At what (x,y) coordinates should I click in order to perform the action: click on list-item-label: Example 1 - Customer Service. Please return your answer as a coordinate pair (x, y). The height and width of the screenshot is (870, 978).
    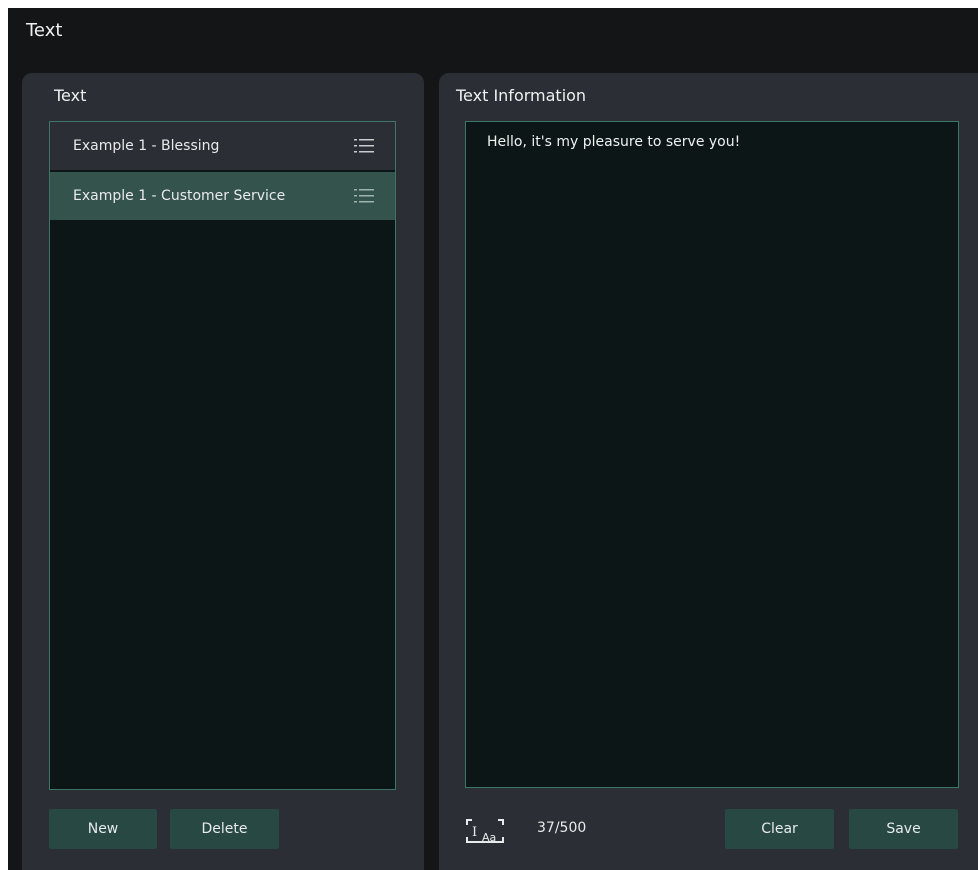
    Looking at the image, I should click on (179, 196).